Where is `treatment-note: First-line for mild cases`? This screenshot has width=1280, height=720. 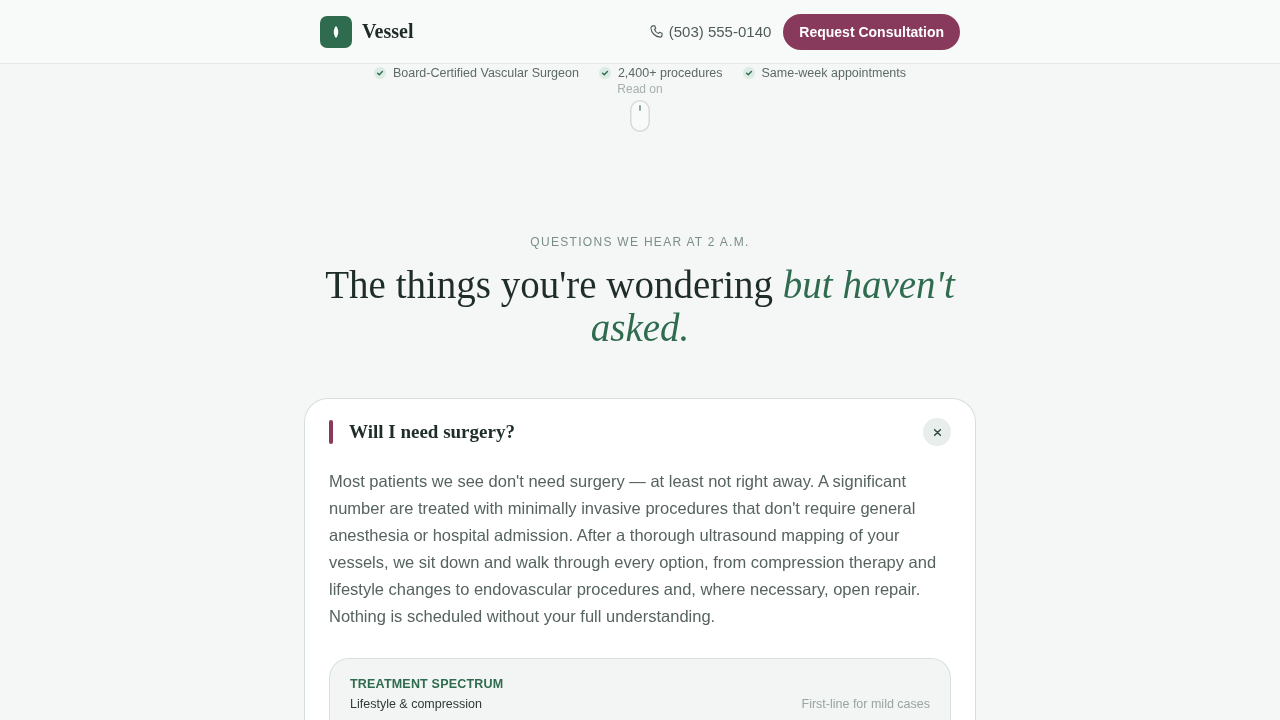
treatment-note: First-line for mild cases is located at coordinates (865, 704).